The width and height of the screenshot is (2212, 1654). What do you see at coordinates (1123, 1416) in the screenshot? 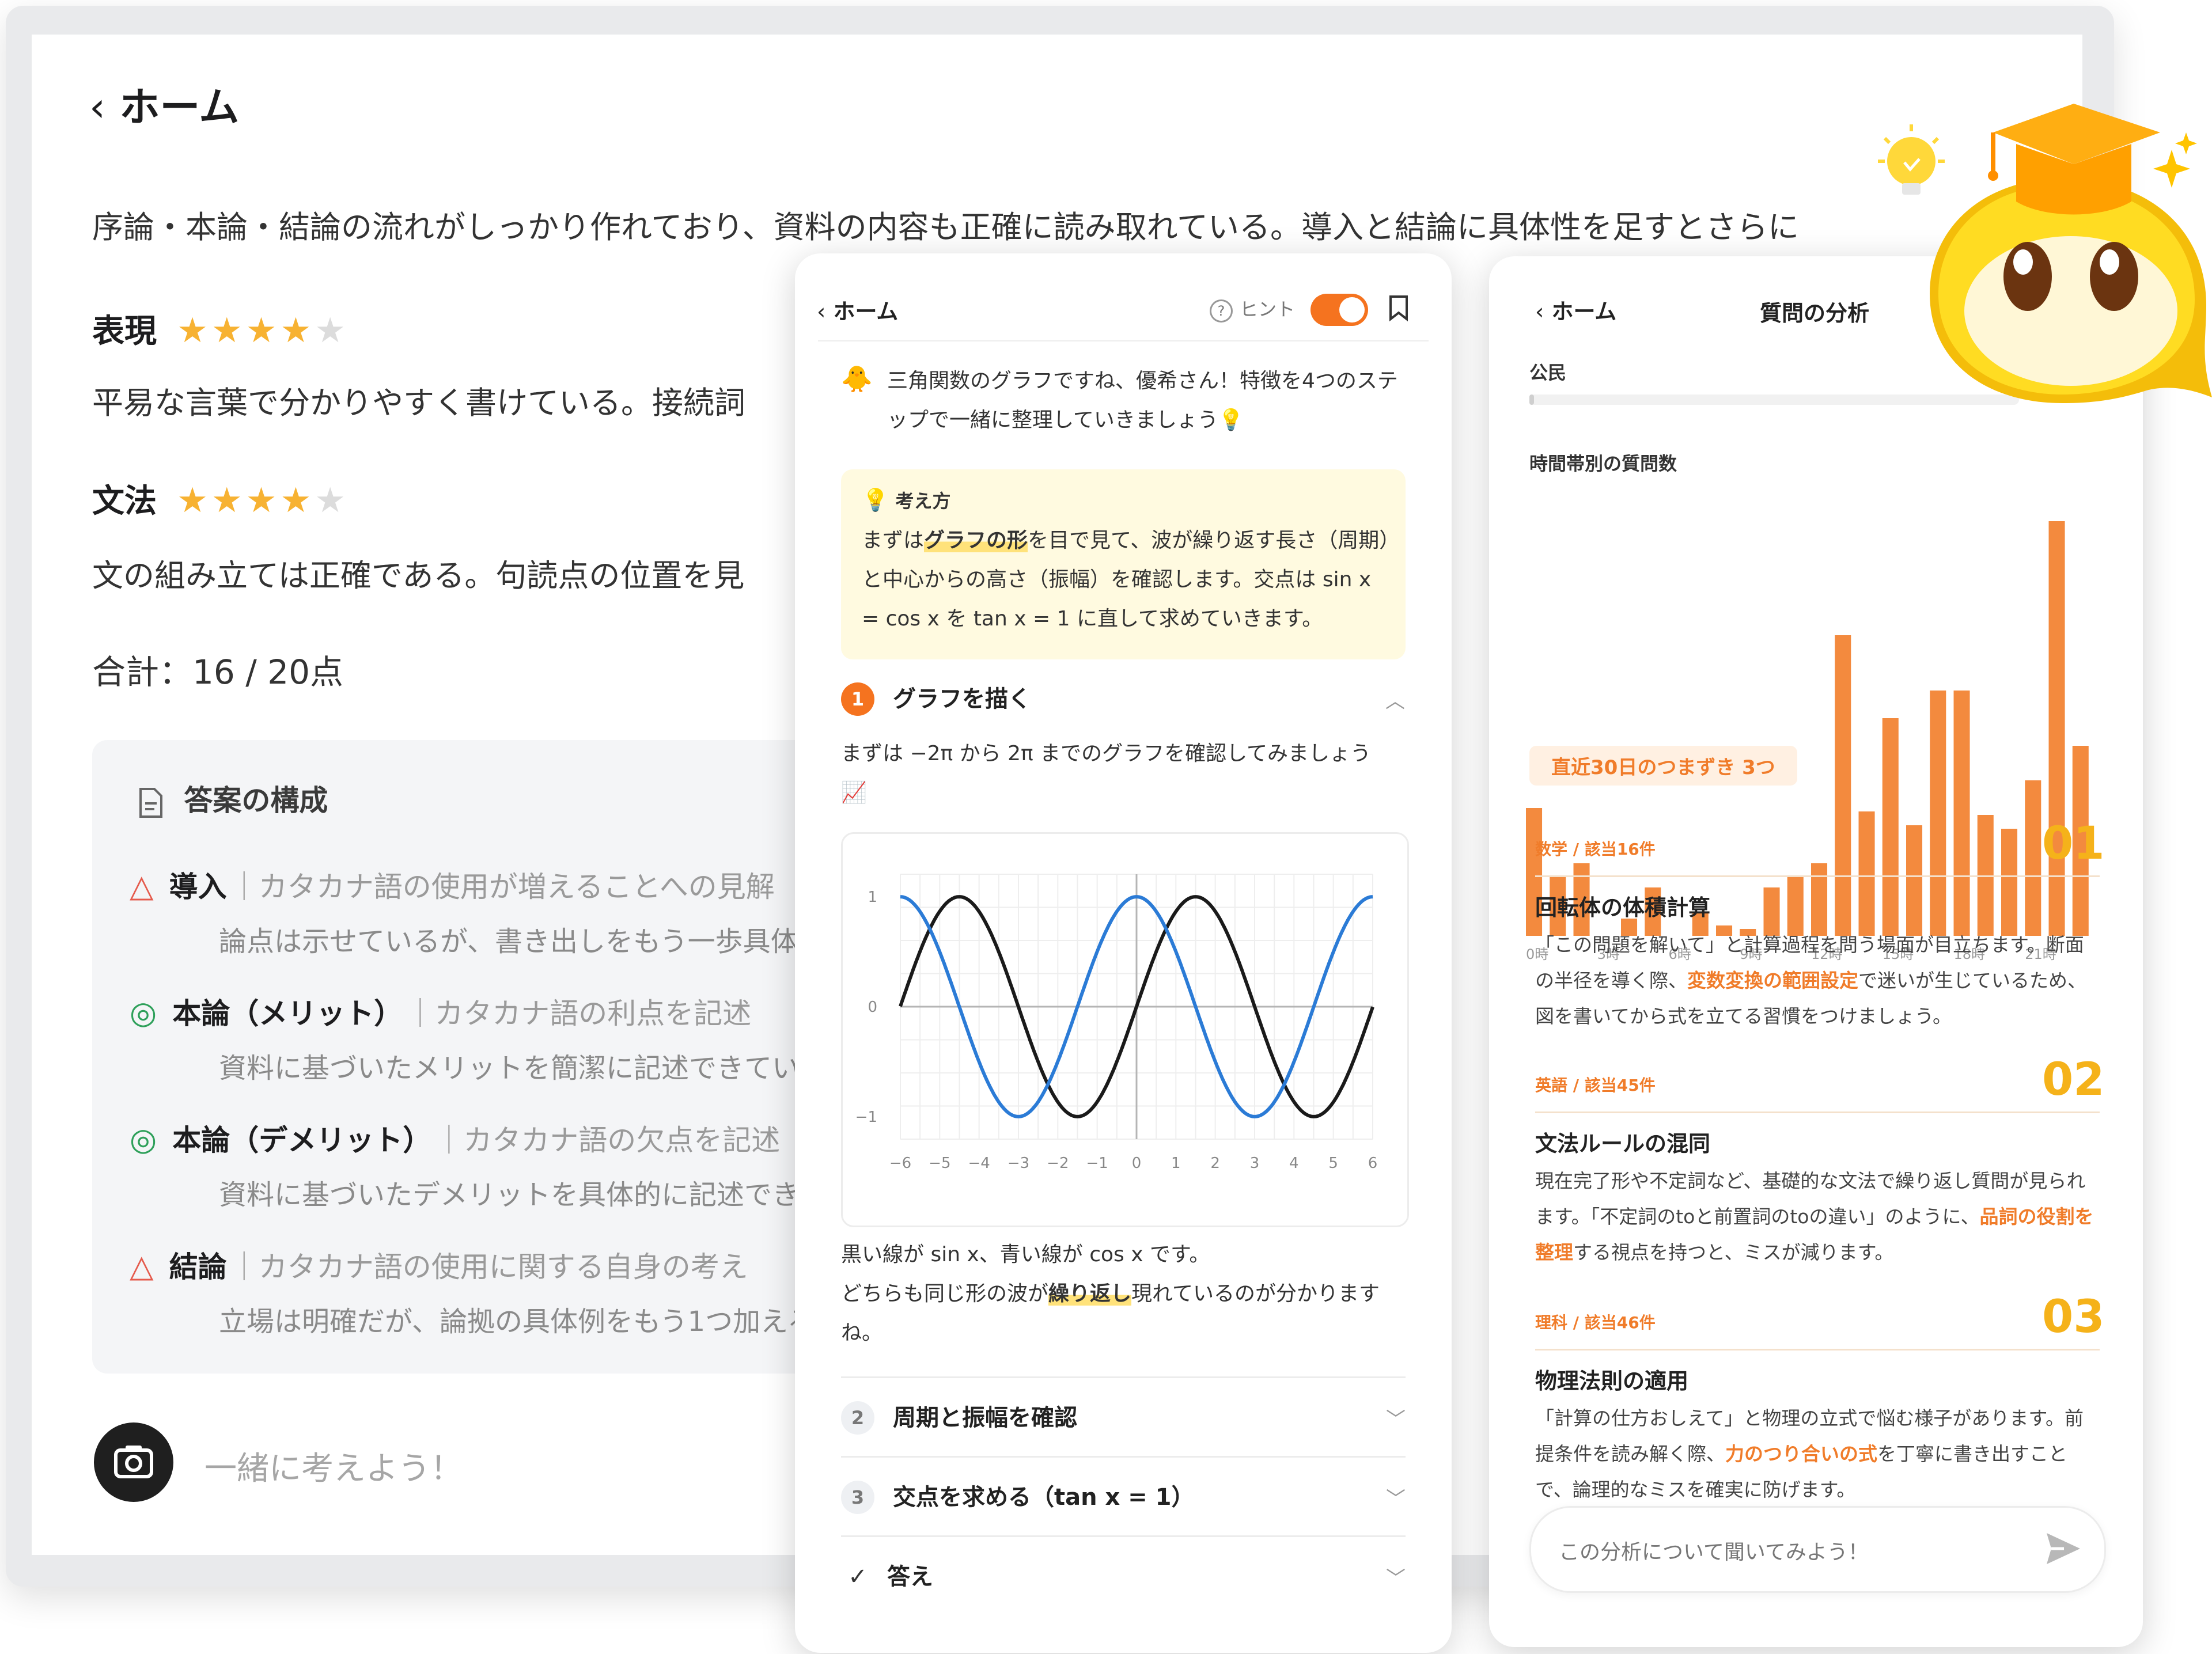
I see `step-row: 2 周期と振幅を確認 ﹀` at bounding box center [1123, 1416].